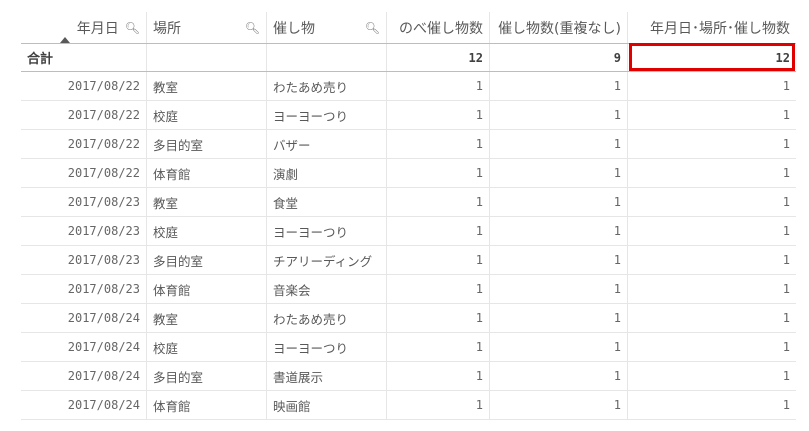 The height and width of the screenshot is (431, 809). I want to click on table-row: 2017/08/24 体育館 映画館 1 1 1, so click(408, 405).